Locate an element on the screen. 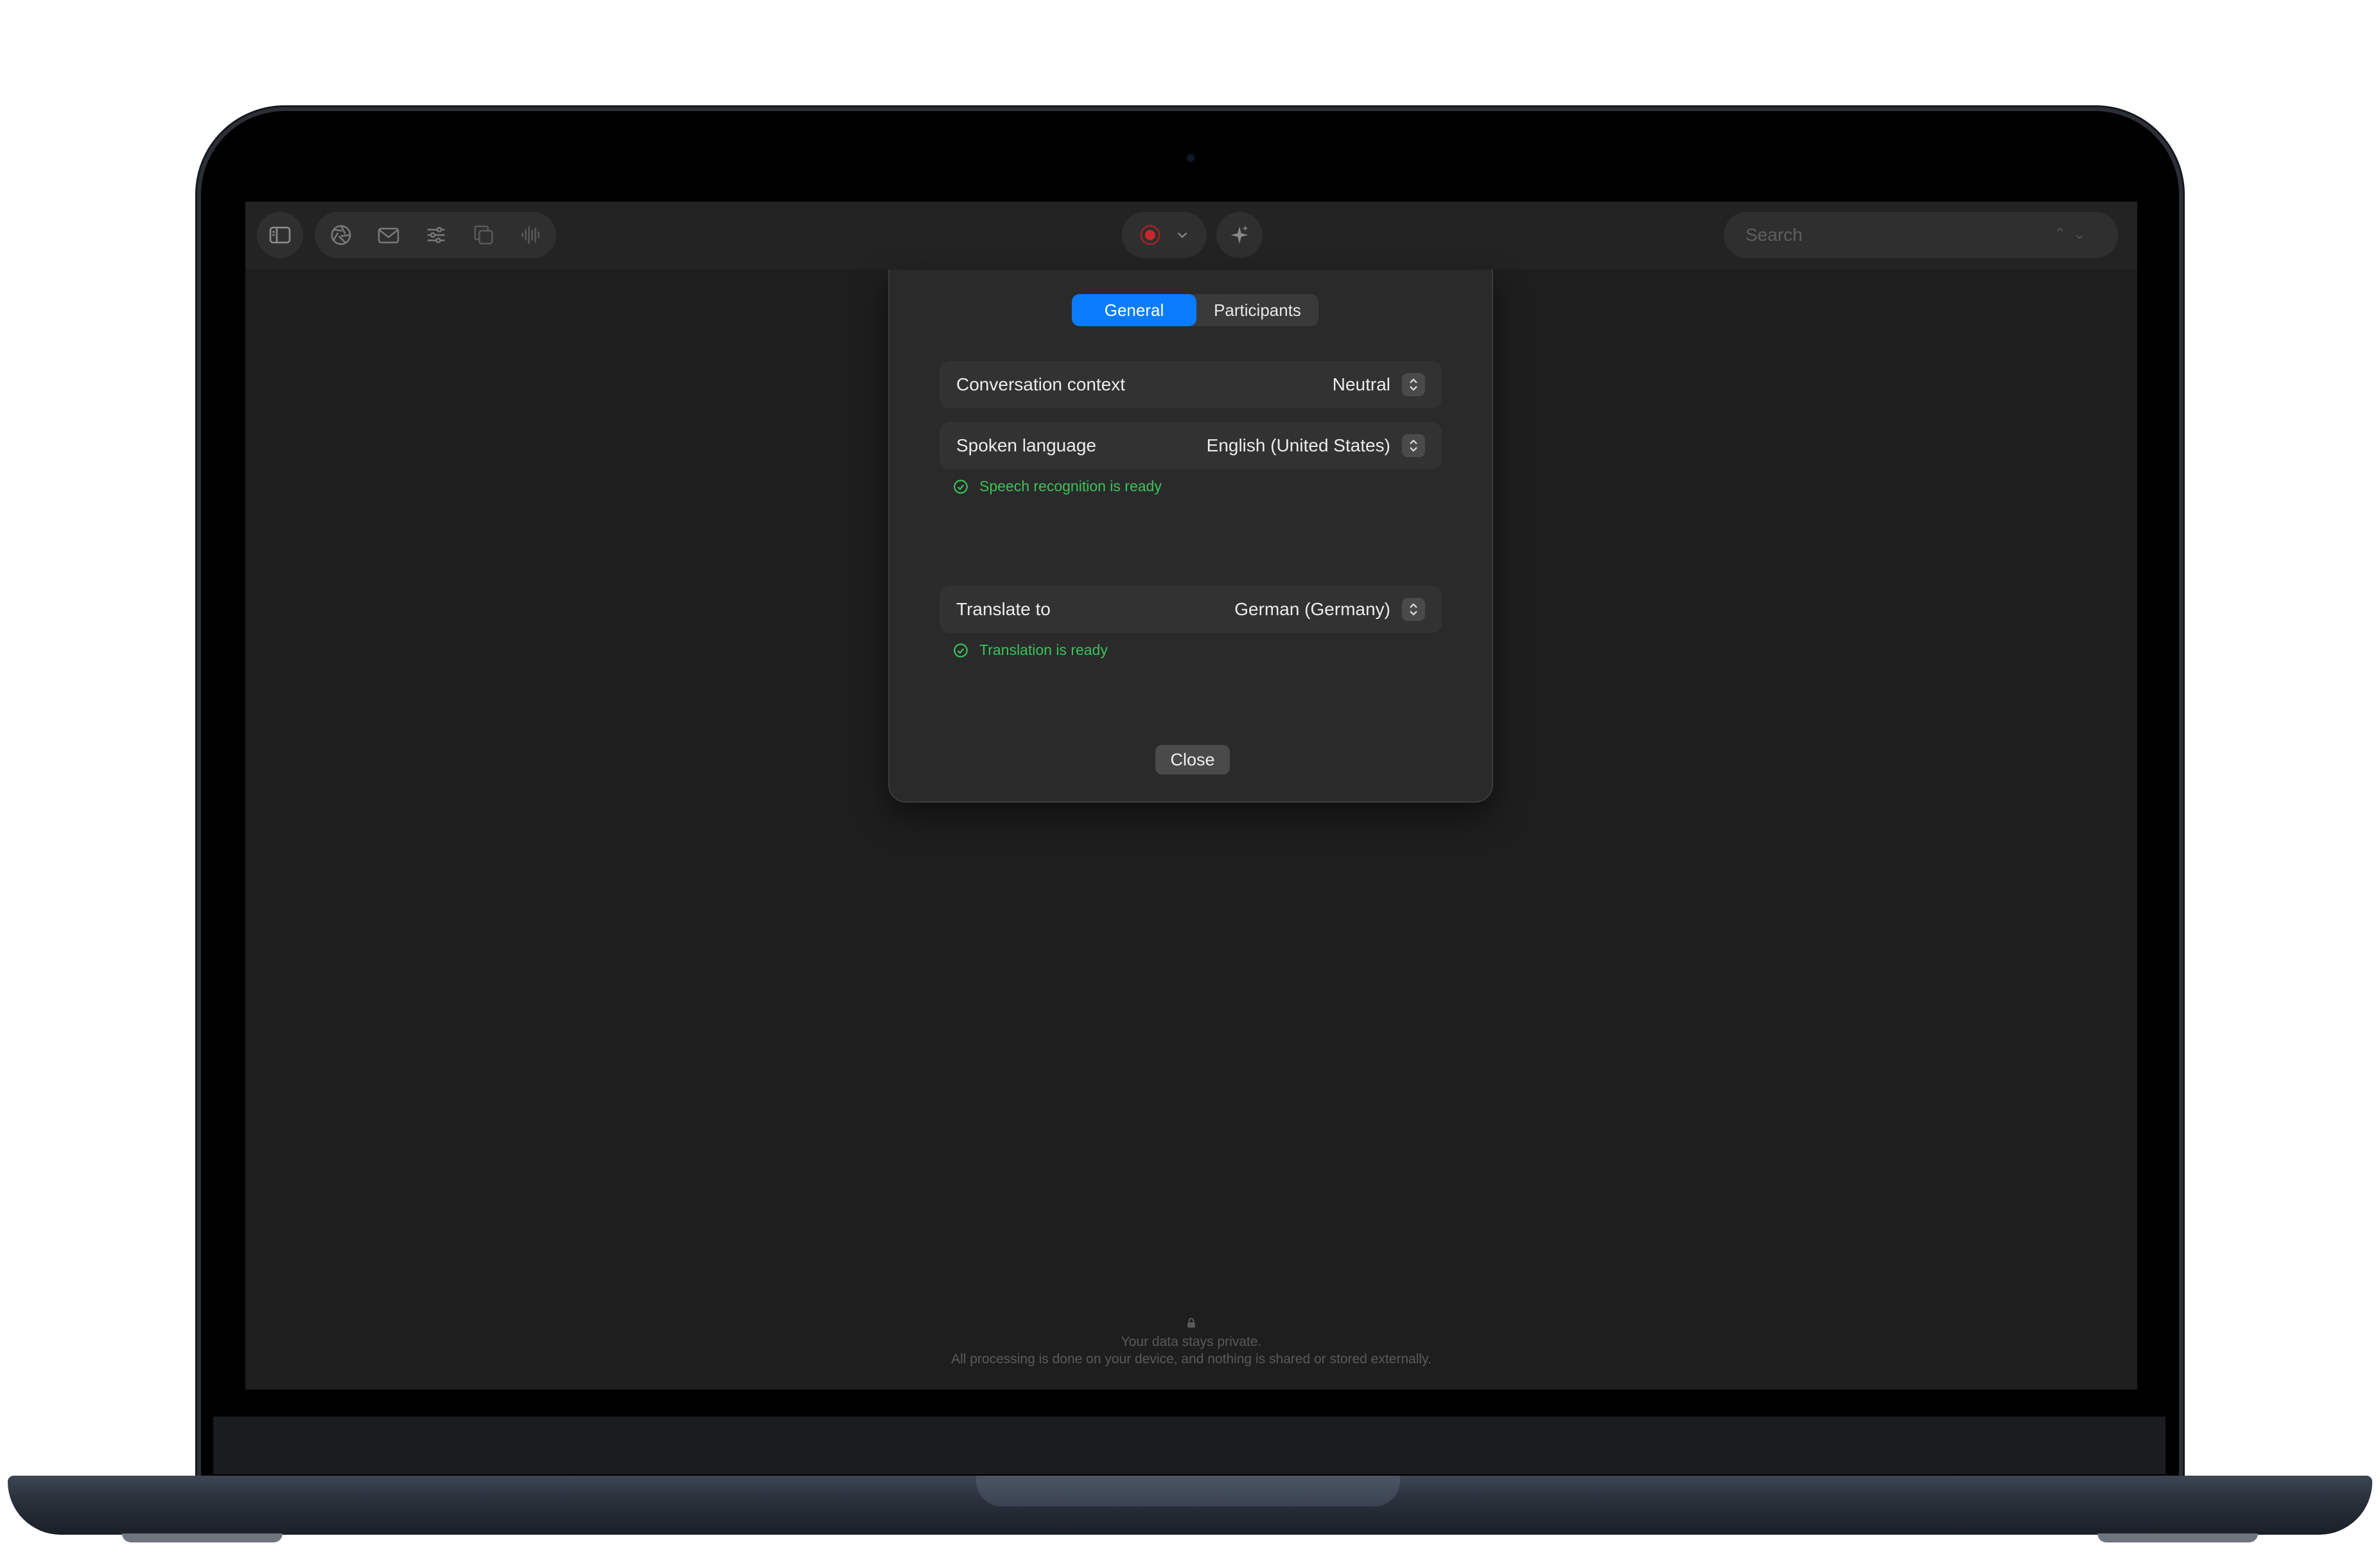 Image resolution: width=2380 pixels, height=1554 pixels. copy-icon is located at coordinates (484, 235).